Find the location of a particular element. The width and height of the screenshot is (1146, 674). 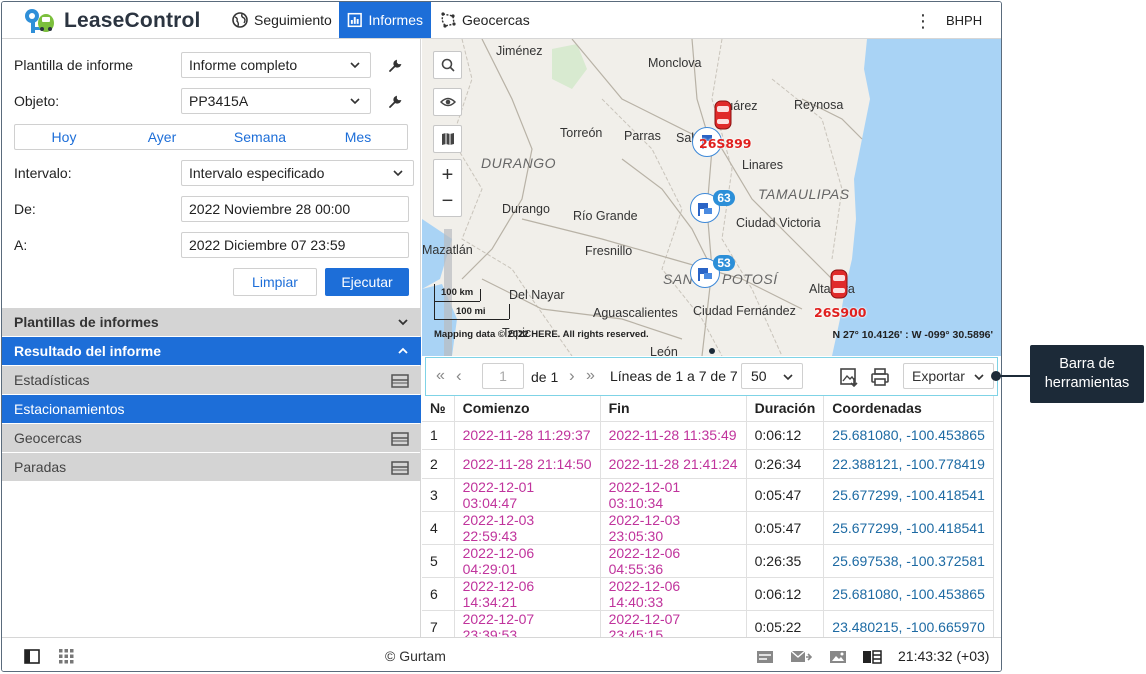

prev-page-icon: ‹ is located at coordinates (459, 376).